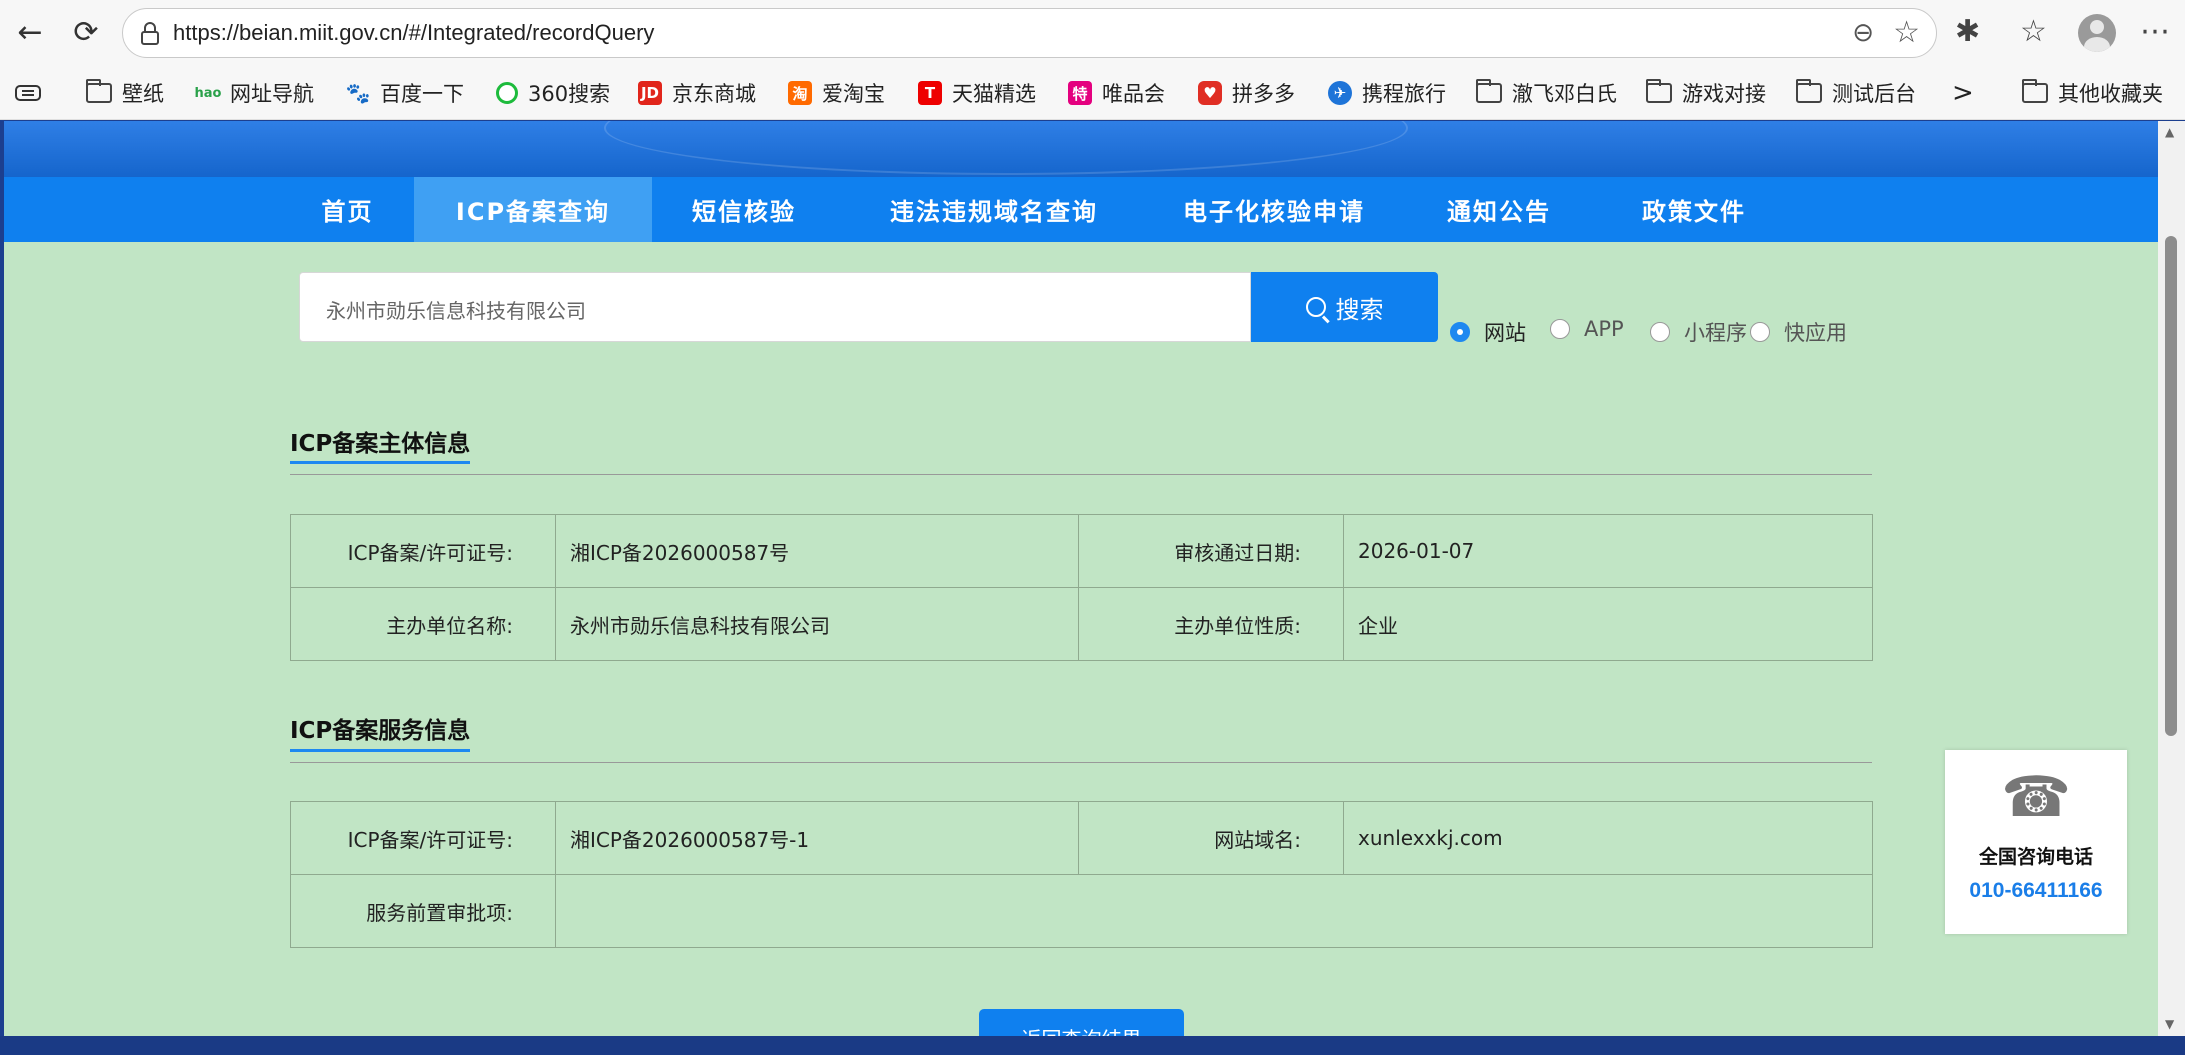  Describe the element at coordinates (28, 93) in the screenshot. I see `tab-actions-icon` at that location.